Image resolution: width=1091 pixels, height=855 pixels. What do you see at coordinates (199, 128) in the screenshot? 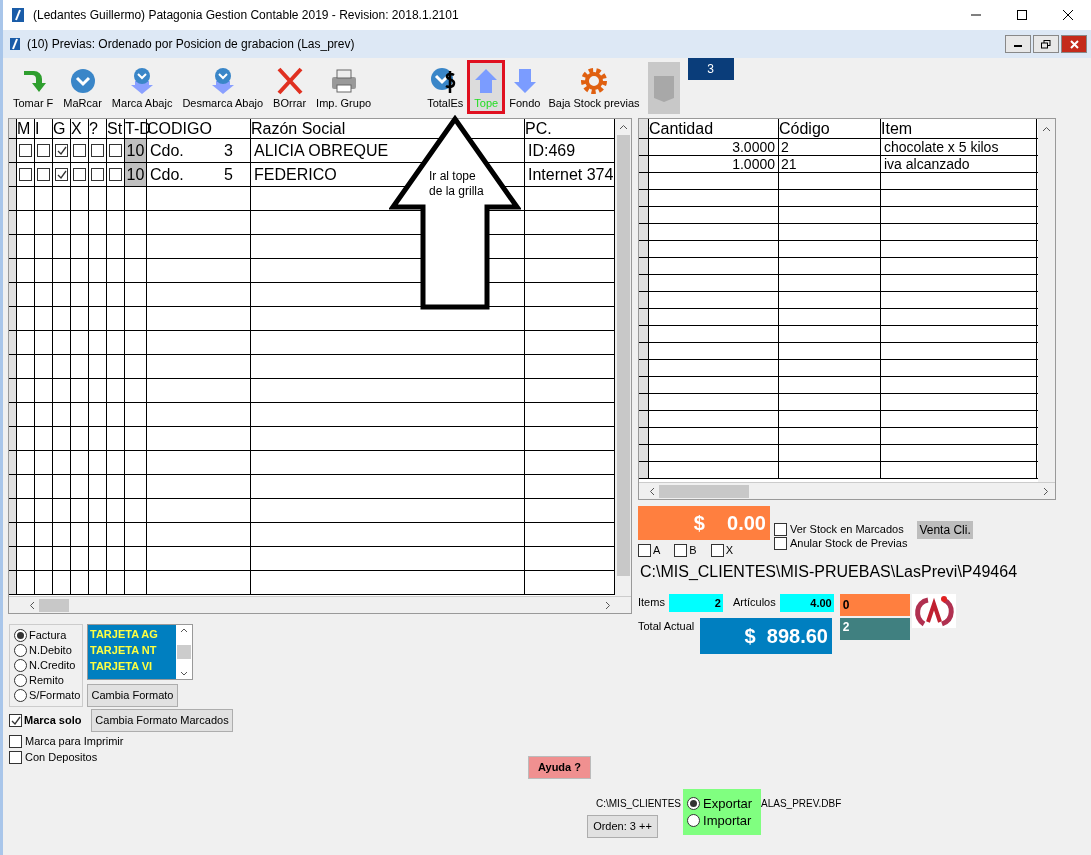
I see `column-header: CODIGO` at bounding box center [199, 128].